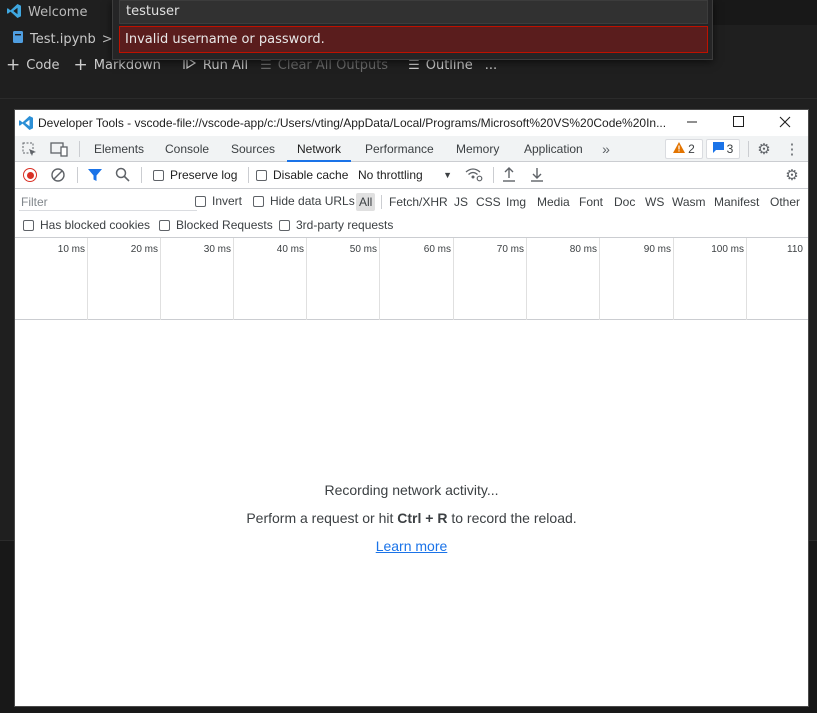  What do you see at coordinates (718, 149) in the screenshot?
I see `message-icon` at bounding box center [718, 149].